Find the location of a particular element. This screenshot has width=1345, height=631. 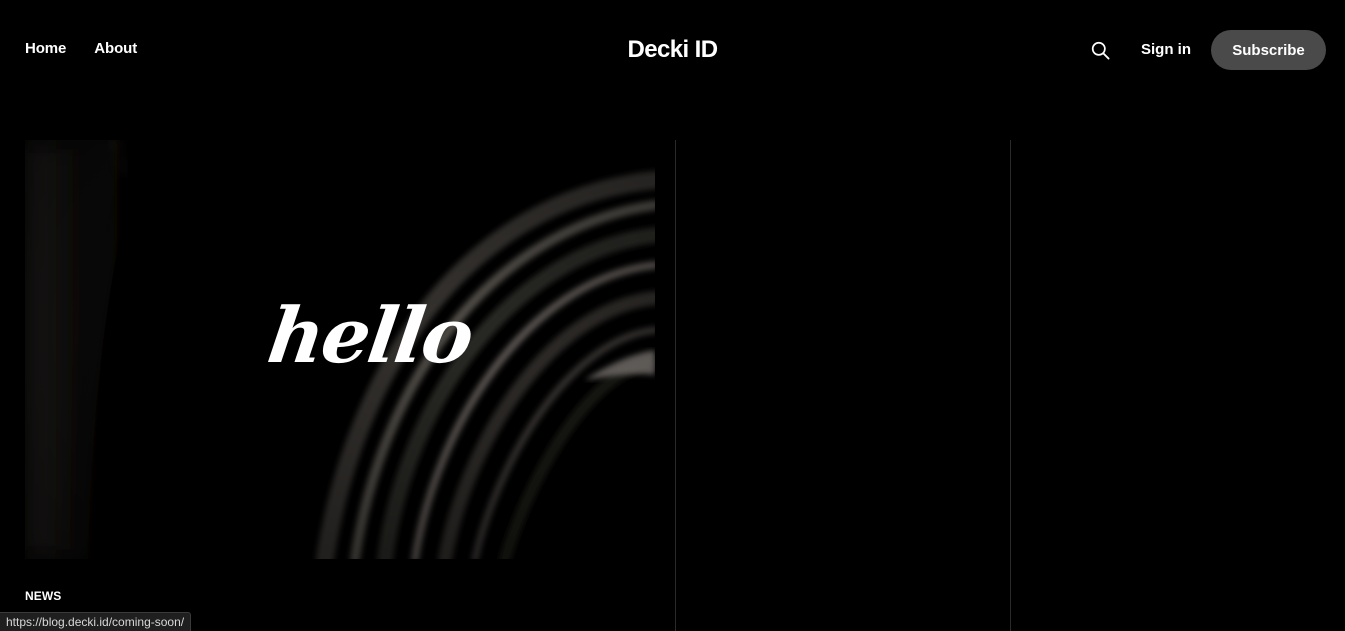

status-bar-url: https://blog.decki.id/coming-soon/ is located at coordinates (96, 621).